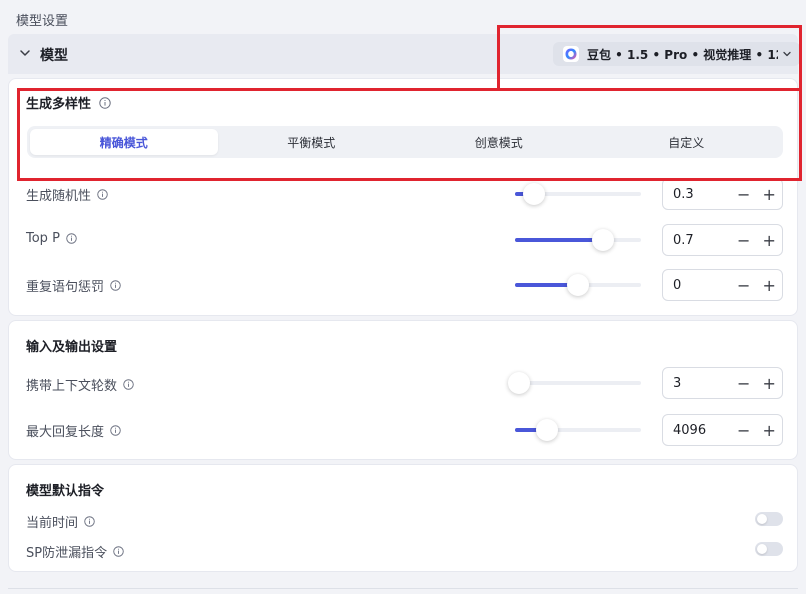  Describe the element at coordinates (67, 553) in the screenshot. I see `instruction-label-text: SP防泄漏指令` at that location.